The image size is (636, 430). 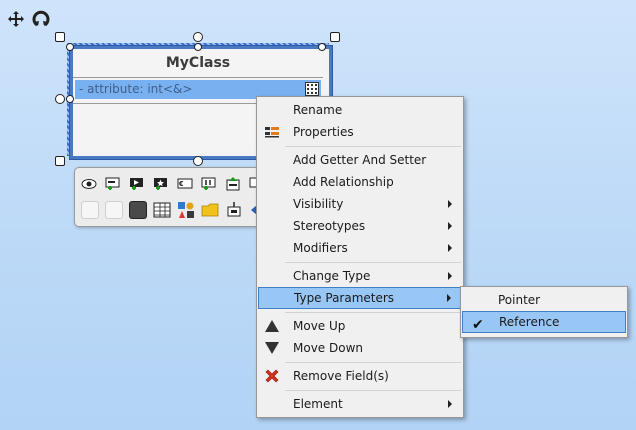 I want to click on light-fill-swatch, so click(x=114, y=210).